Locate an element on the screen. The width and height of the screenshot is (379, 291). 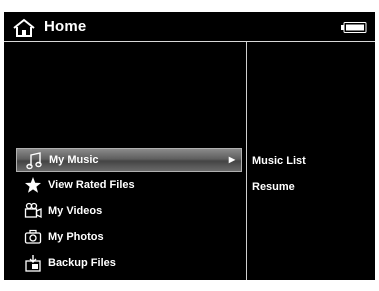
menu-item-my-photos: My Photos is located at coordinates (125, 237).